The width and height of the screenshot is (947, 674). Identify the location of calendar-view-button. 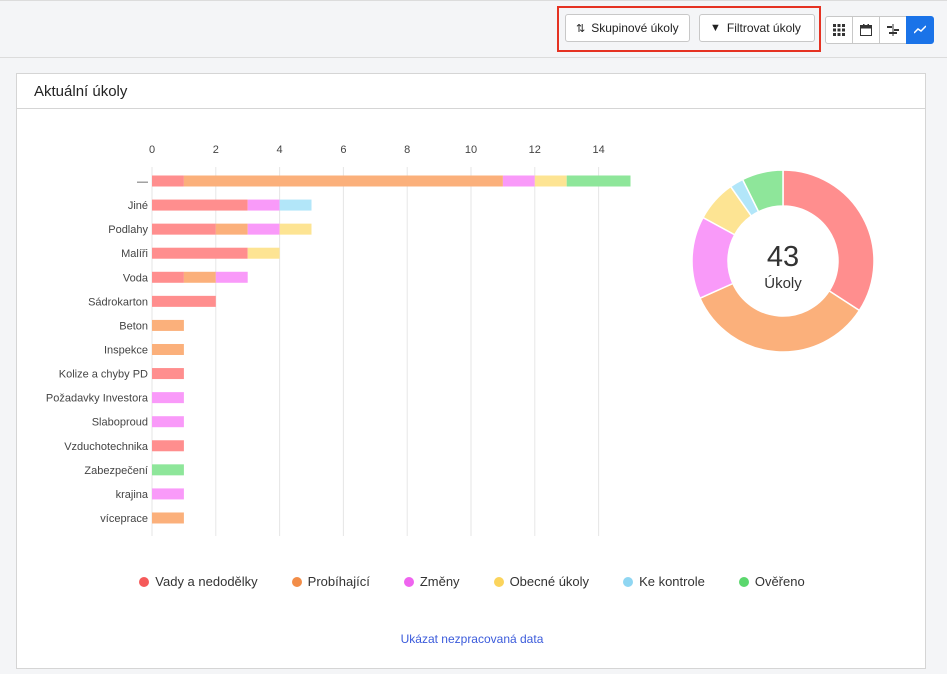
(866, 30).